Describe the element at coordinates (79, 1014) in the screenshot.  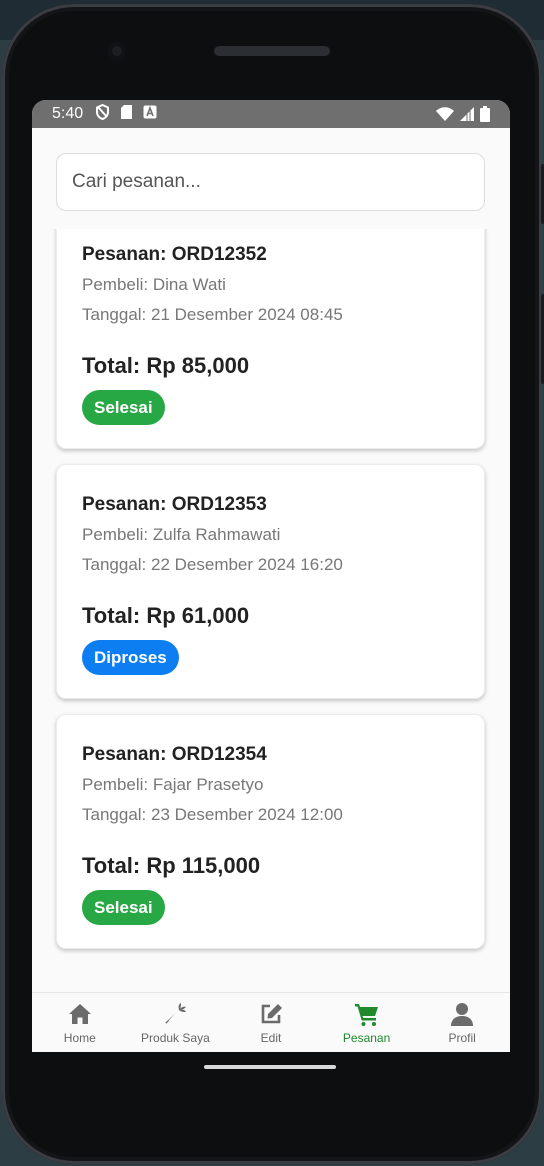
I see `home-icon` at that location.